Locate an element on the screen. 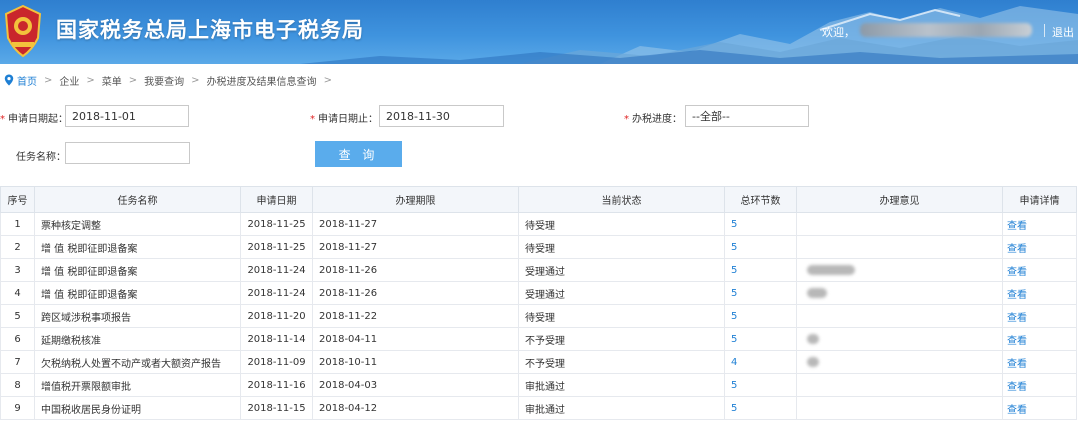 This screenshot has width=1078, height=434. apply-date-cell: 2018-11-20 is located at coordinates (276, 316).